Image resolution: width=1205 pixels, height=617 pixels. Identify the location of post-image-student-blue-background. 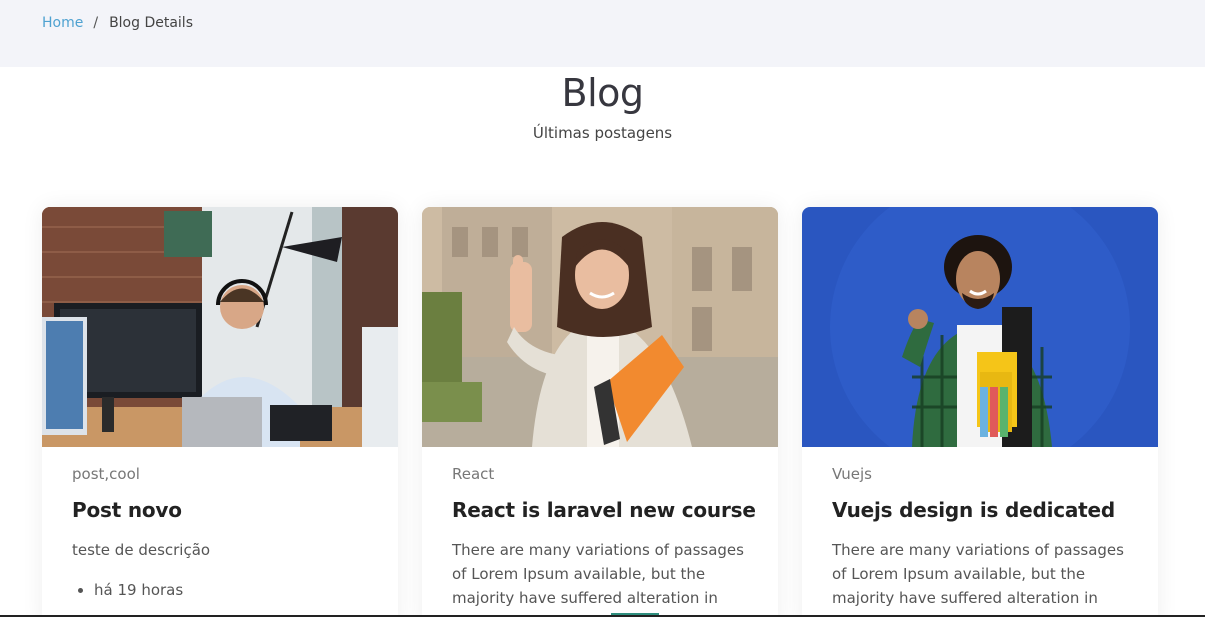
(980, 327).